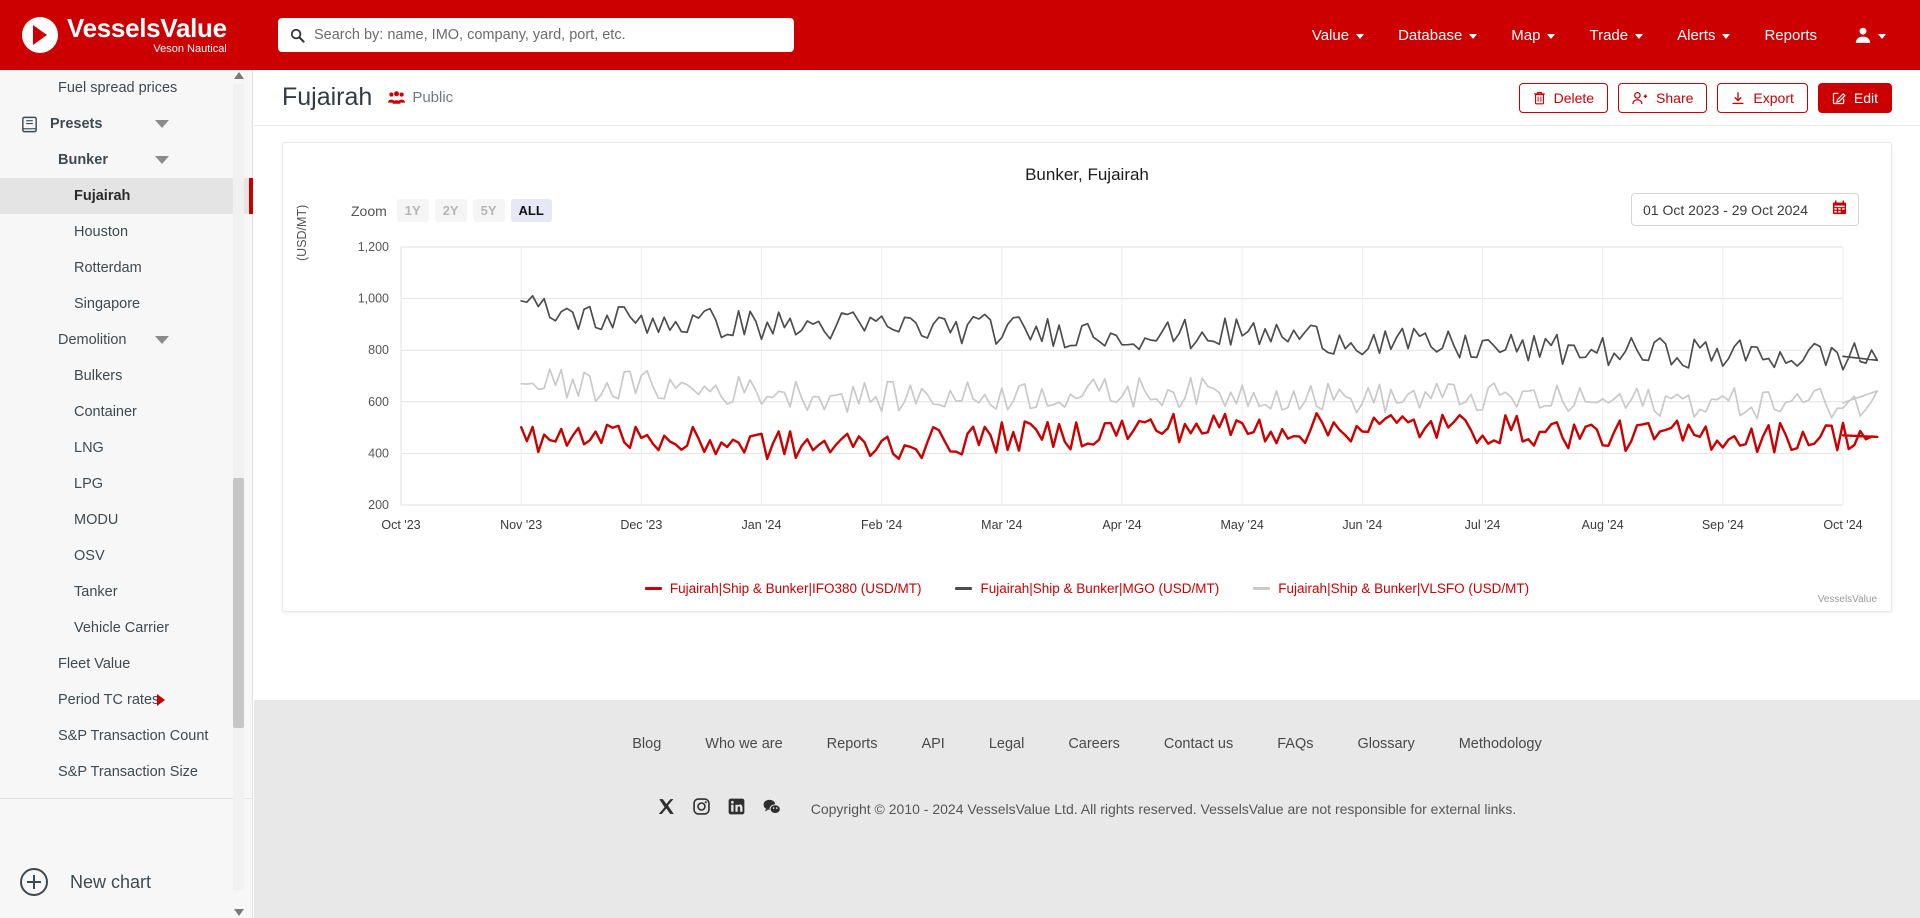  What do you see at coordinates (1338, 35) in the screenshot?
I see `nav-item-value: Value` at bounding box center [1338, 35].